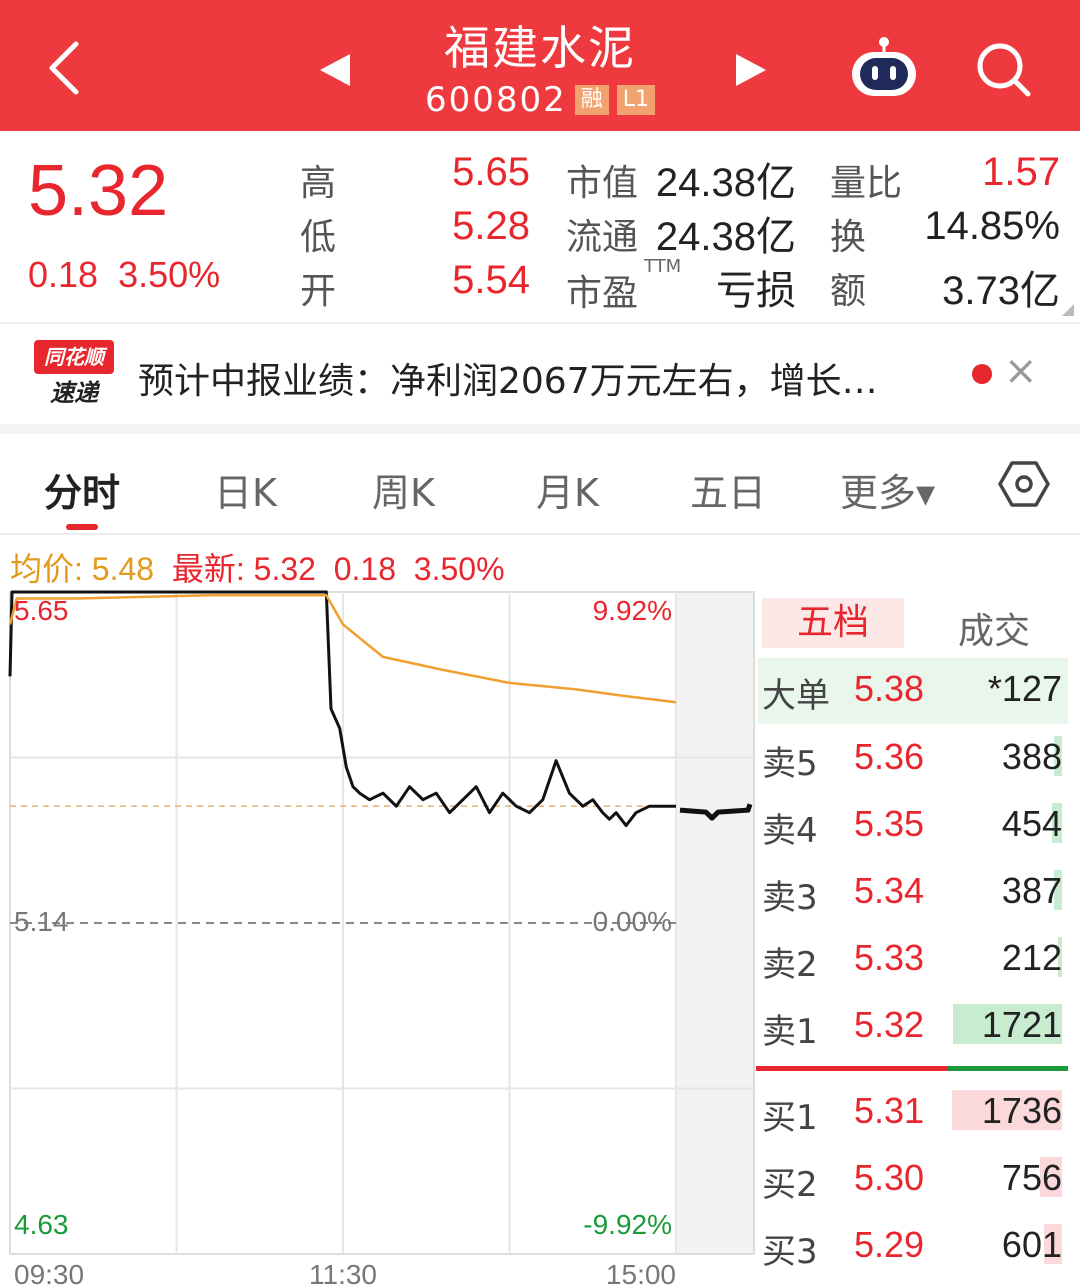  What do you see at coordinates (636, 100) in the screenshot?
I see `level-tag: L1` at bounding box center [636, 100].